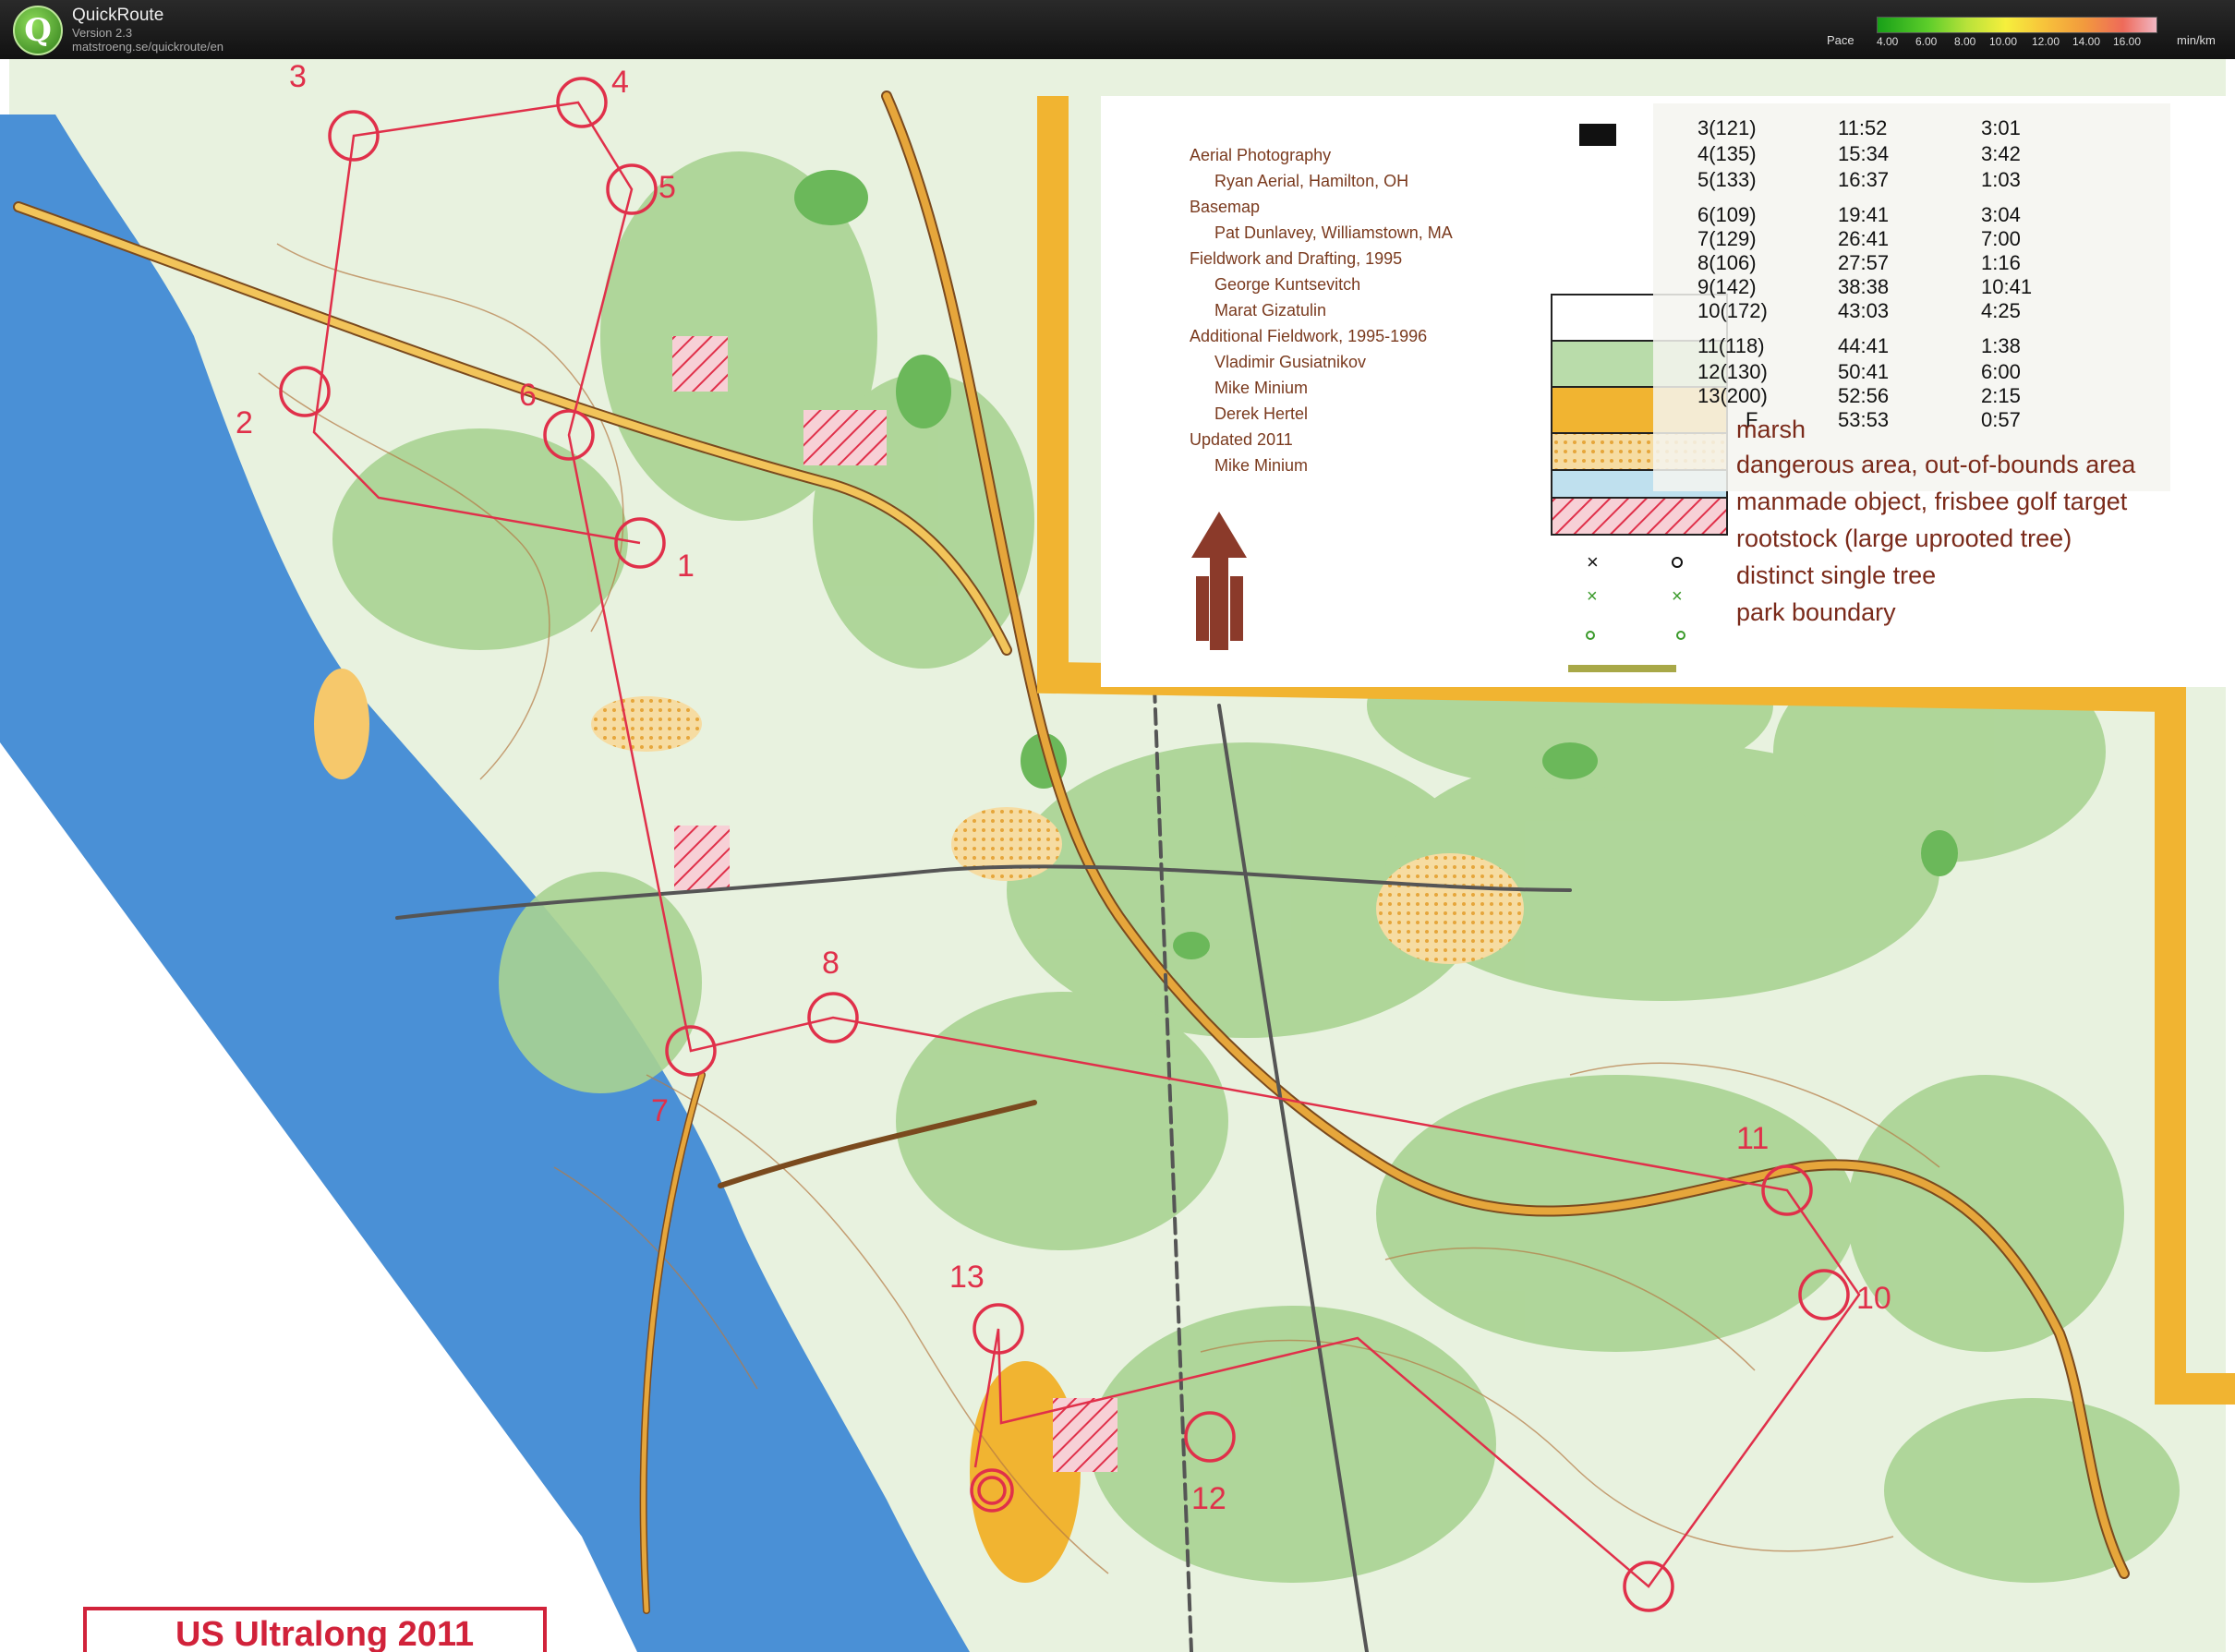  Describe the element at coordinates (1936, 464) in the screenshot. I see `legend-item: dangerous area, out-of-bounds area` at that location.